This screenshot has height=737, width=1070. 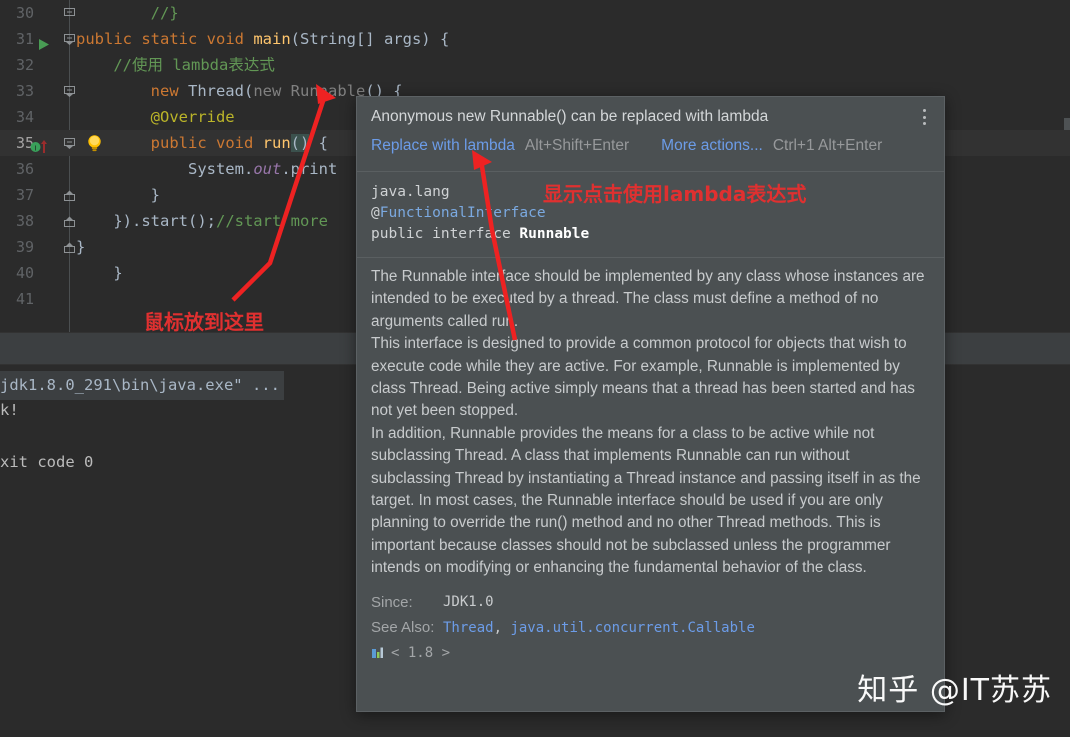 What do you see at coordinates (24, 117) in the screenshot?
I see `line-number: 34` at bounding box center [24, 117].